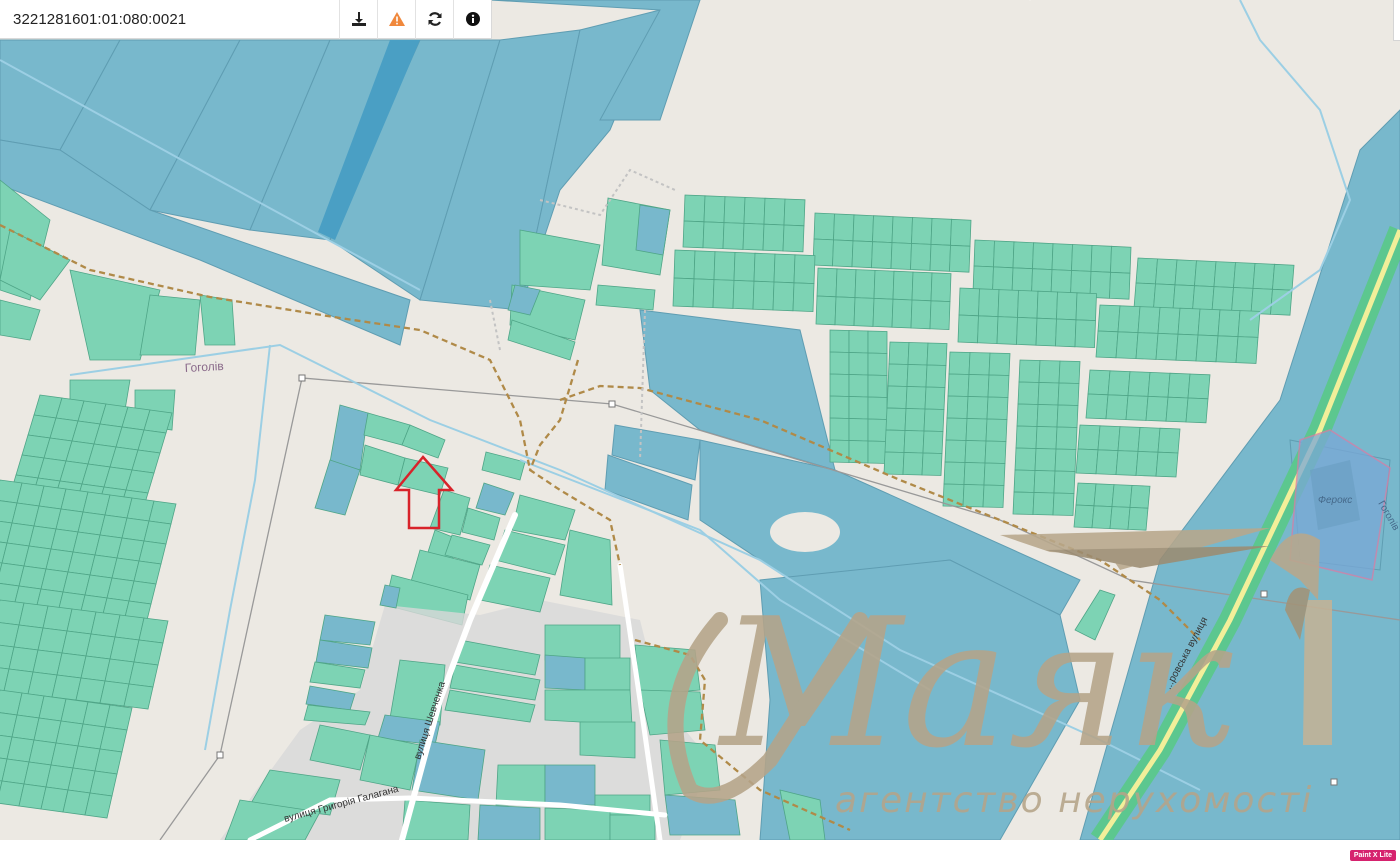 This screenshot has width=1400, height=868. Describe the element at coordinates (472, 19) in the screenshot. I see `info-button` at that location.